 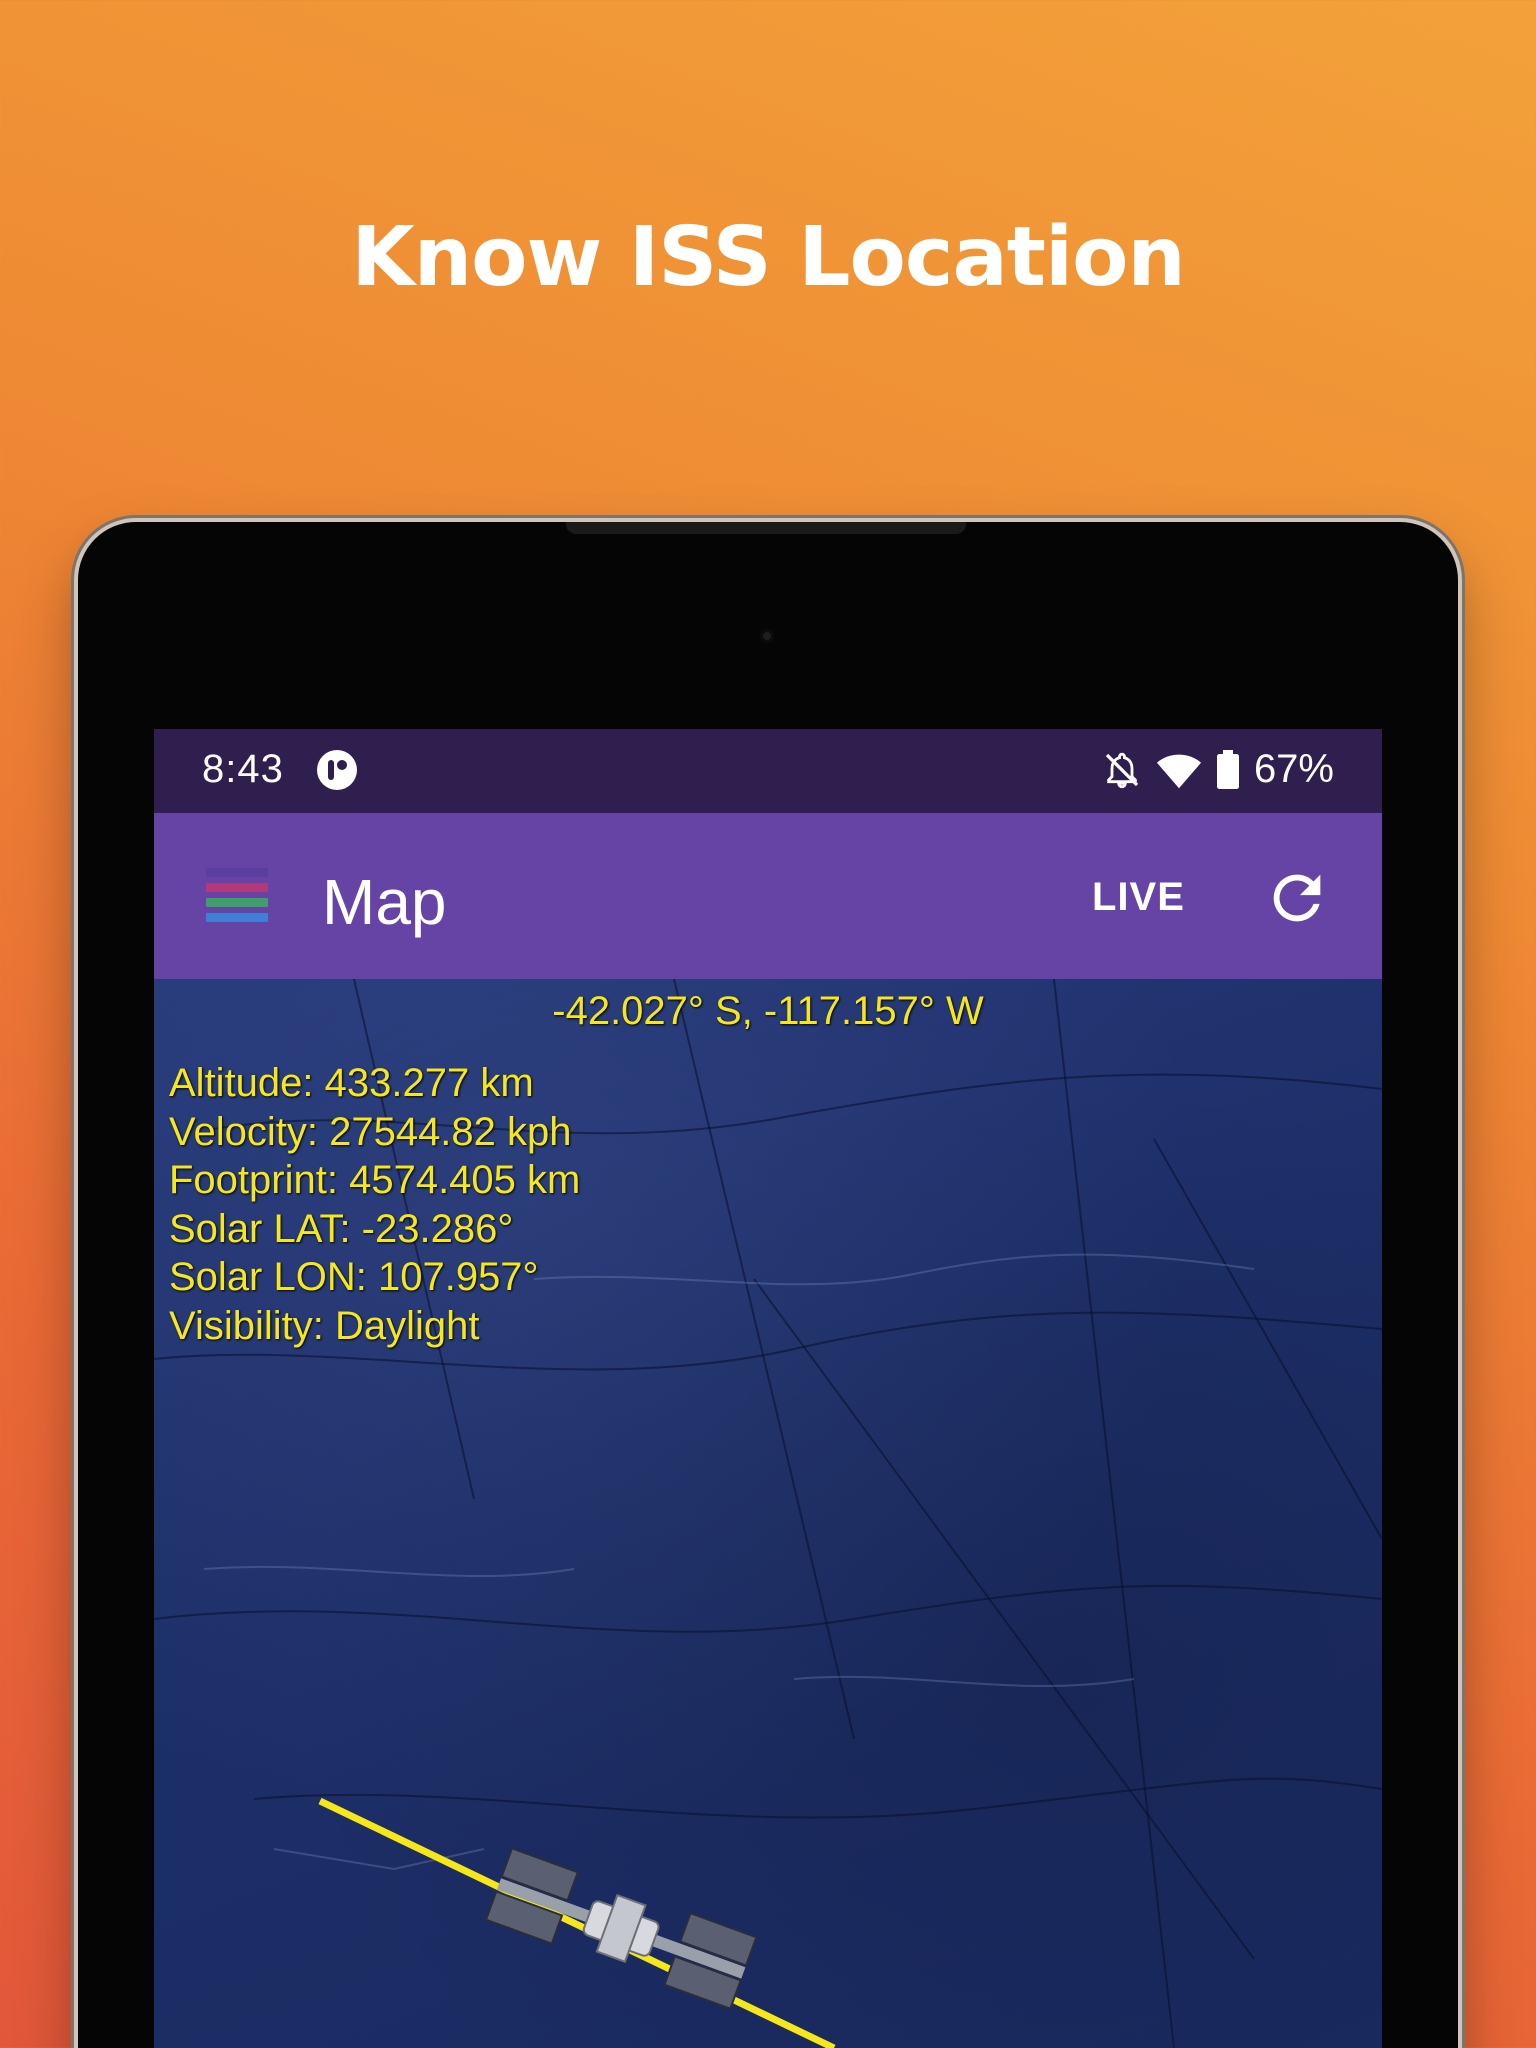 What do you see at coordinates (341, 1228) in the screenshot?
I see `solar-lat-stat: Solar LAT: -23.286°` at bounding box center [341, 1228].